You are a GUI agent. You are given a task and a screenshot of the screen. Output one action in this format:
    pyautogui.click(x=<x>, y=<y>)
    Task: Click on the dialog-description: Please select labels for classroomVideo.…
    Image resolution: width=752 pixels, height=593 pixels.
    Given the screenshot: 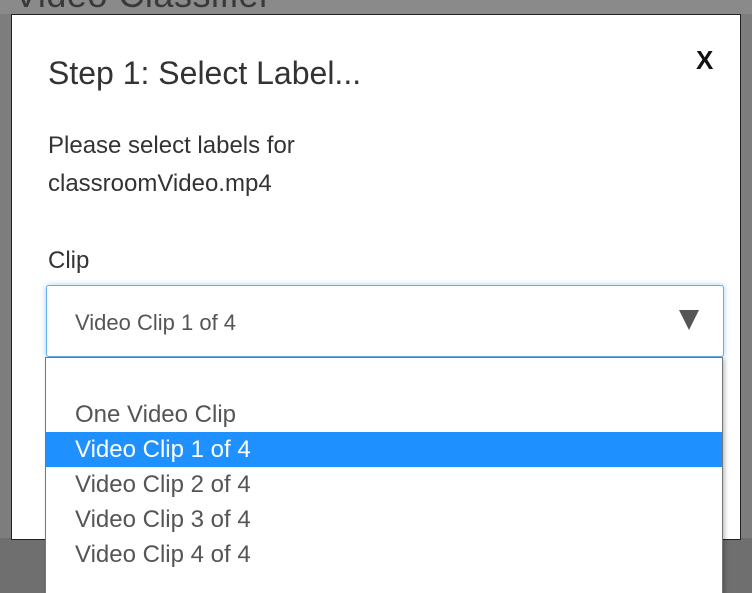 What is the action you would take?
    pyautogui.click(x=171, y=164)
    